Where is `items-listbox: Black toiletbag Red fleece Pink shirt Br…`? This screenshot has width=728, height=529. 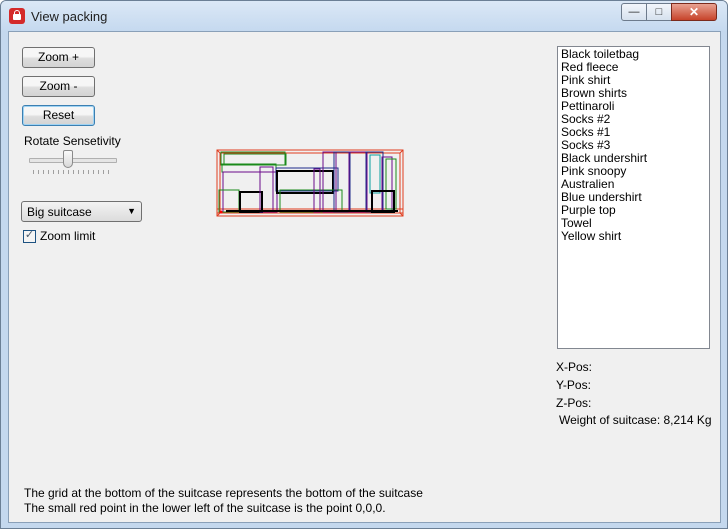 items-listbox: Black toiletbag Red fleece Pink shirt Br… is located at coordinates (633, 197).